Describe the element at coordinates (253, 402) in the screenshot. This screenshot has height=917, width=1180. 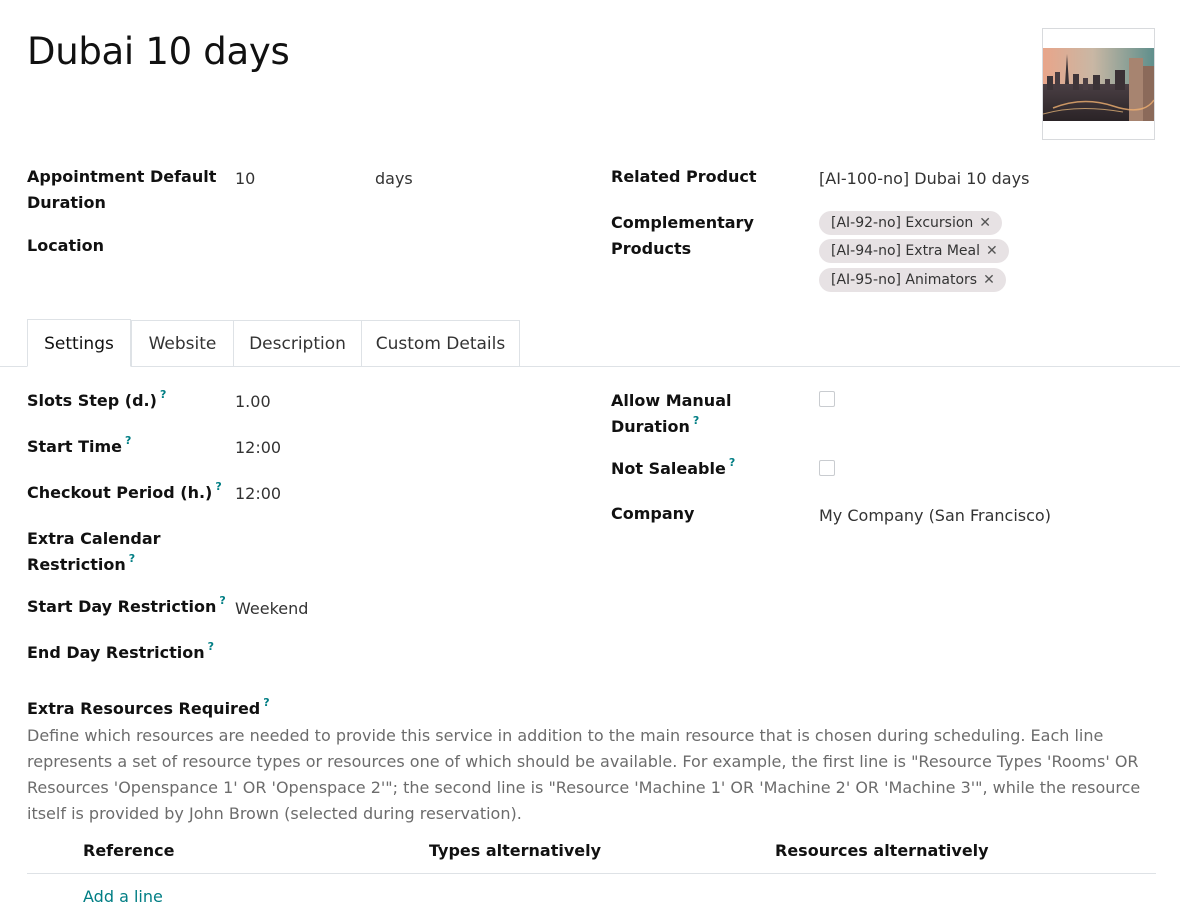
I see `slots-step-value: 1.00` at that location.